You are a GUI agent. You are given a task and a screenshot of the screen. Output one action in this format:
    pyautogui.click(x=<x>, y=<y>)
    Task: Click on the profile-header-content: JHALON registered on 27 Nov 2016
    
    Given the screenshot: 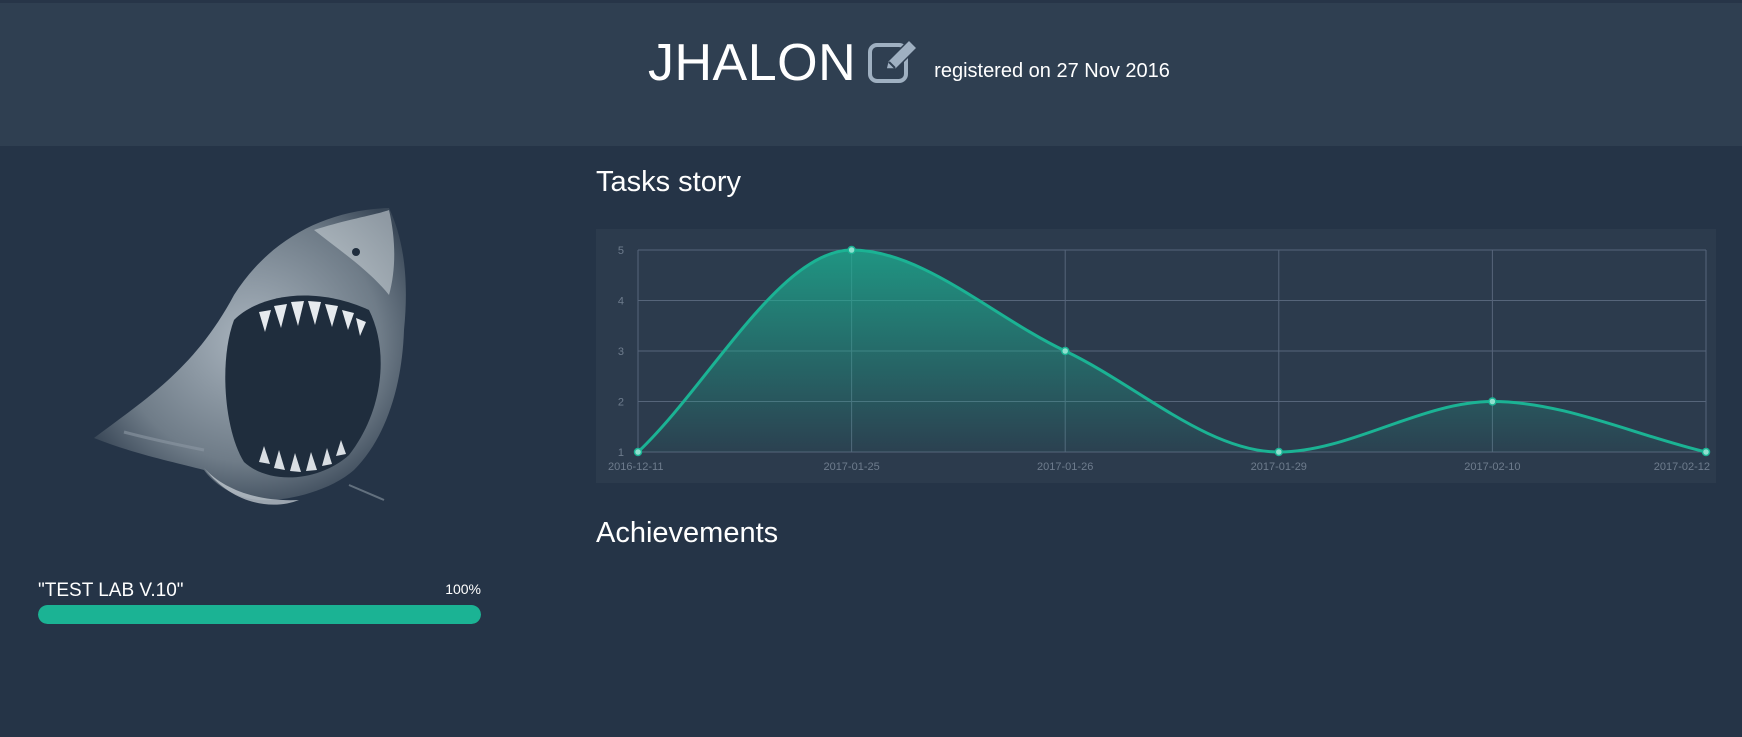 What is the action you would take?
    pyautogui.click(x=909, y=63)
    